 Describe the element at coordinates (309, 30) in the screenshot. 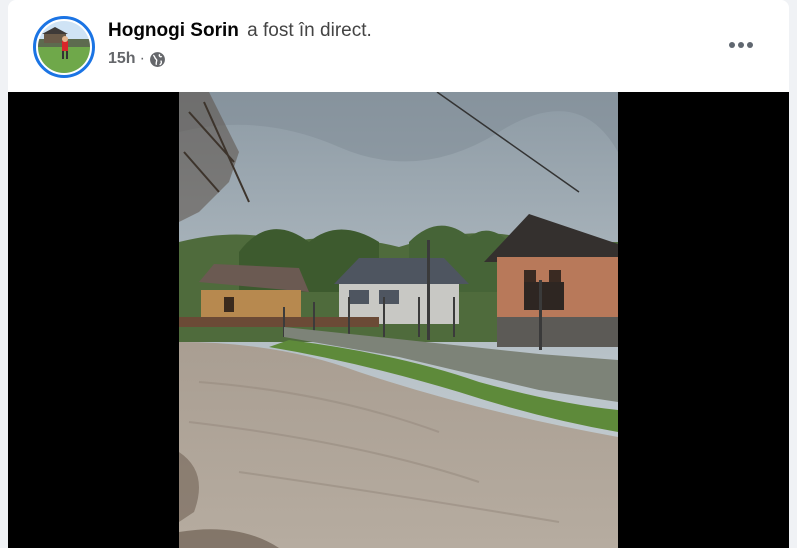

I see `live-status-text: a fost în direct.` at that location.